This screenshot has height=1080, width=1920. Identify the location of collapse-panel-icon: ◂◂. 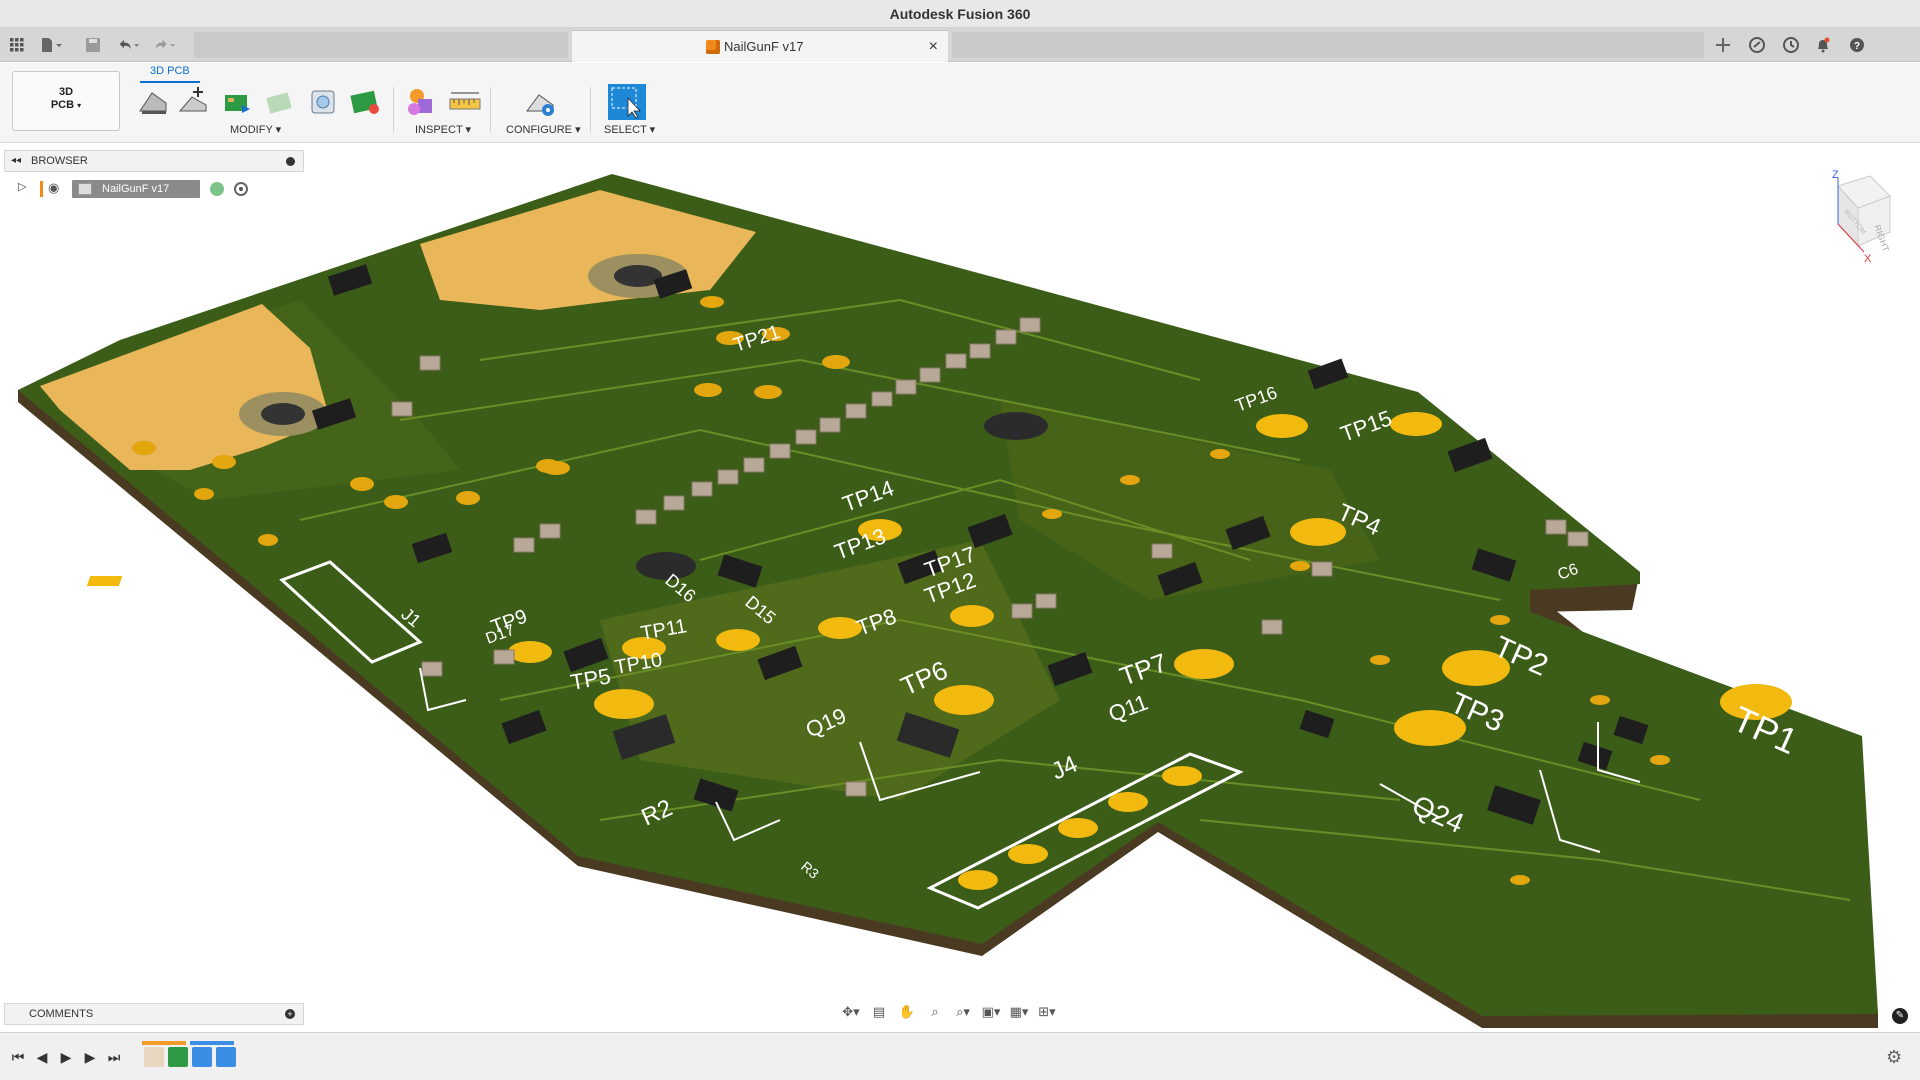
(16, 161).